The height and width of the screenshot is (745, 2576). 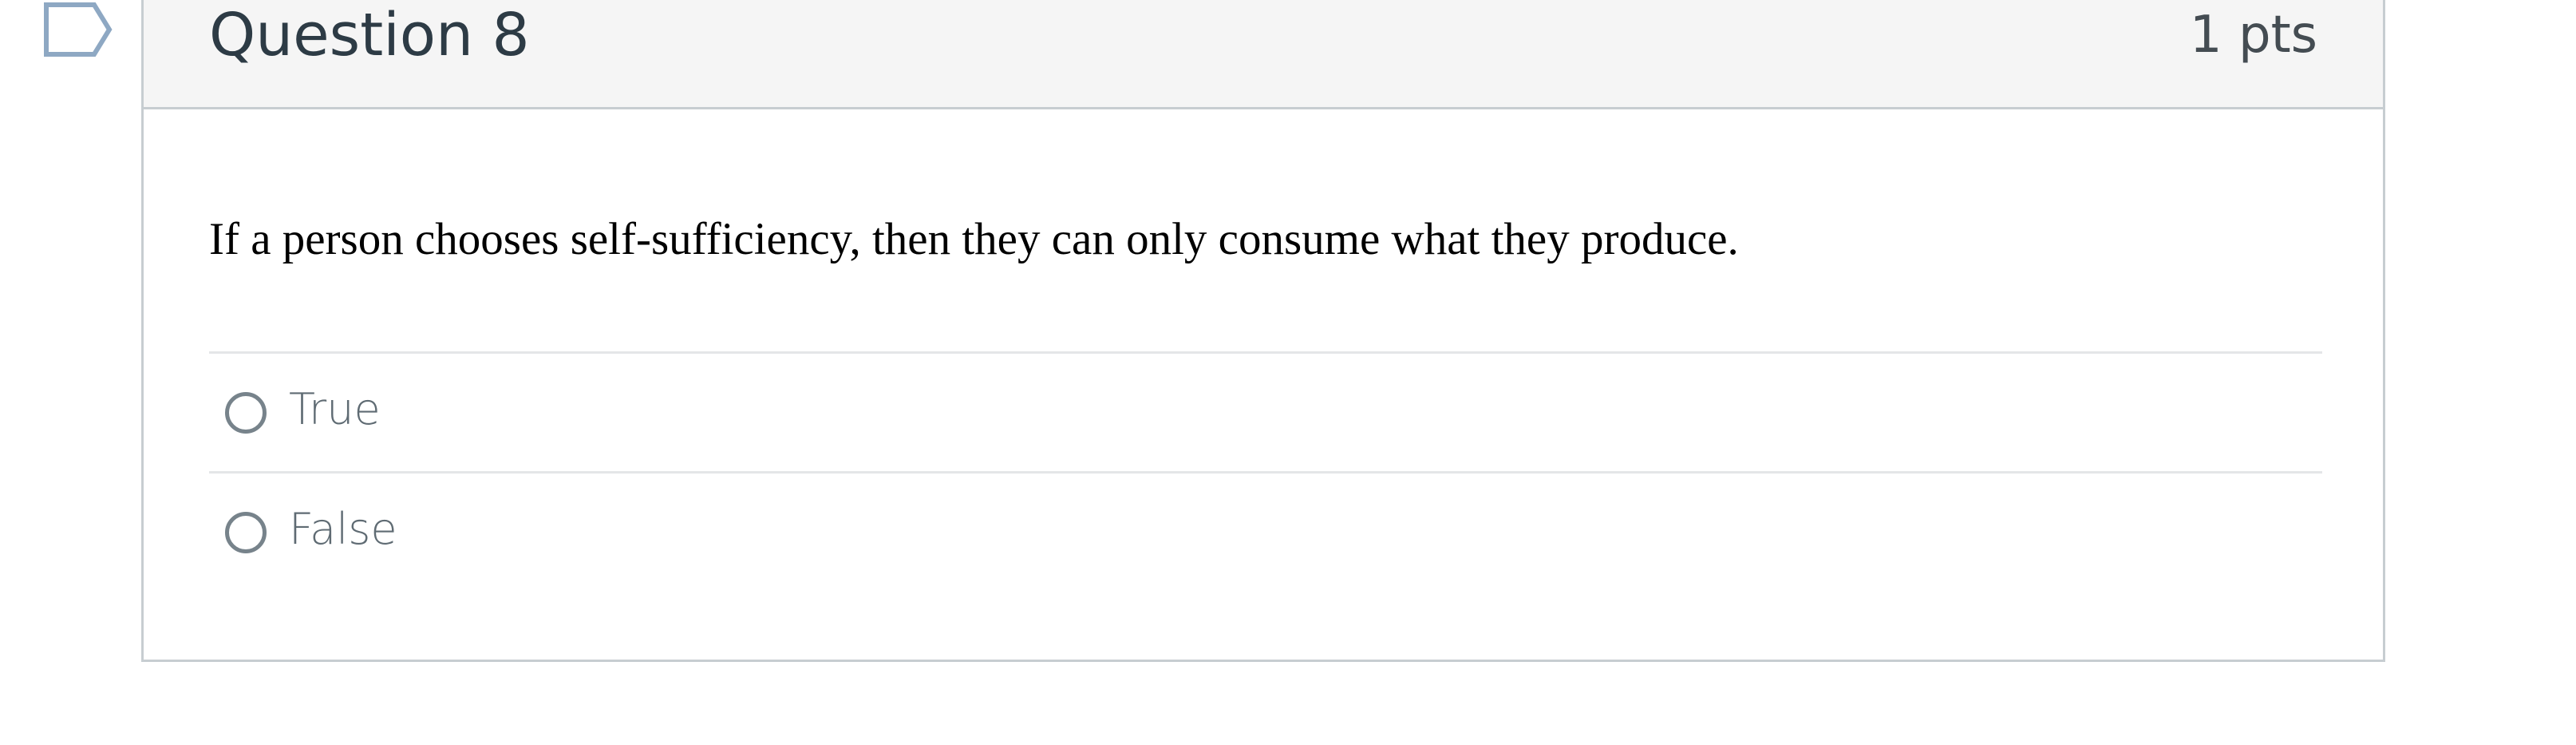 What do you see at coordinates (335, 410) in the screenshot?
I see `answer-label-true: True` at bounding box center [335, 410].